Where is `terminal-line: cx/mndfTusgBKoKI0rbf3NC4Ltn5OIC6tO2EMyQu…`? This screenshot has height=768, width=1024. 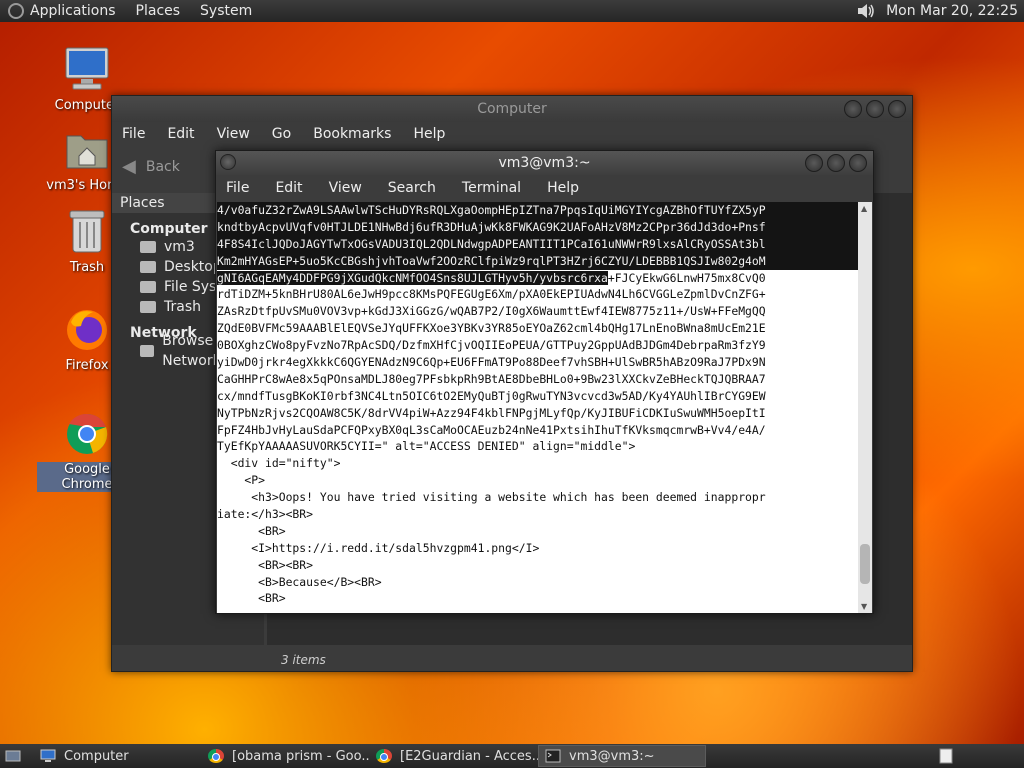 terminal-line: cx/mndfTusgBKoKI0rbf3NC4Ltn5OIC6tO2EMyQu… is located at coordinates (491, 395).